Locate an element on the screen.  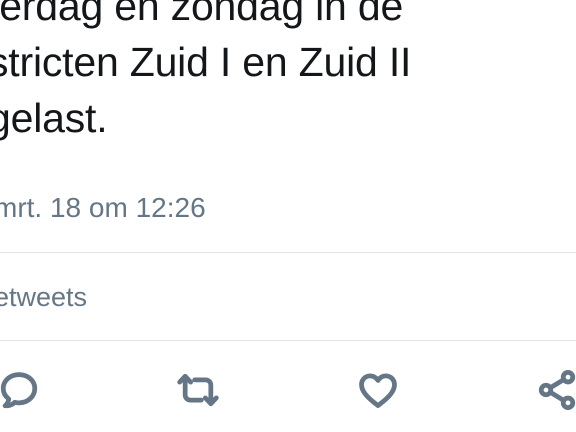
heart-icon is located at coordinates (378, 390).